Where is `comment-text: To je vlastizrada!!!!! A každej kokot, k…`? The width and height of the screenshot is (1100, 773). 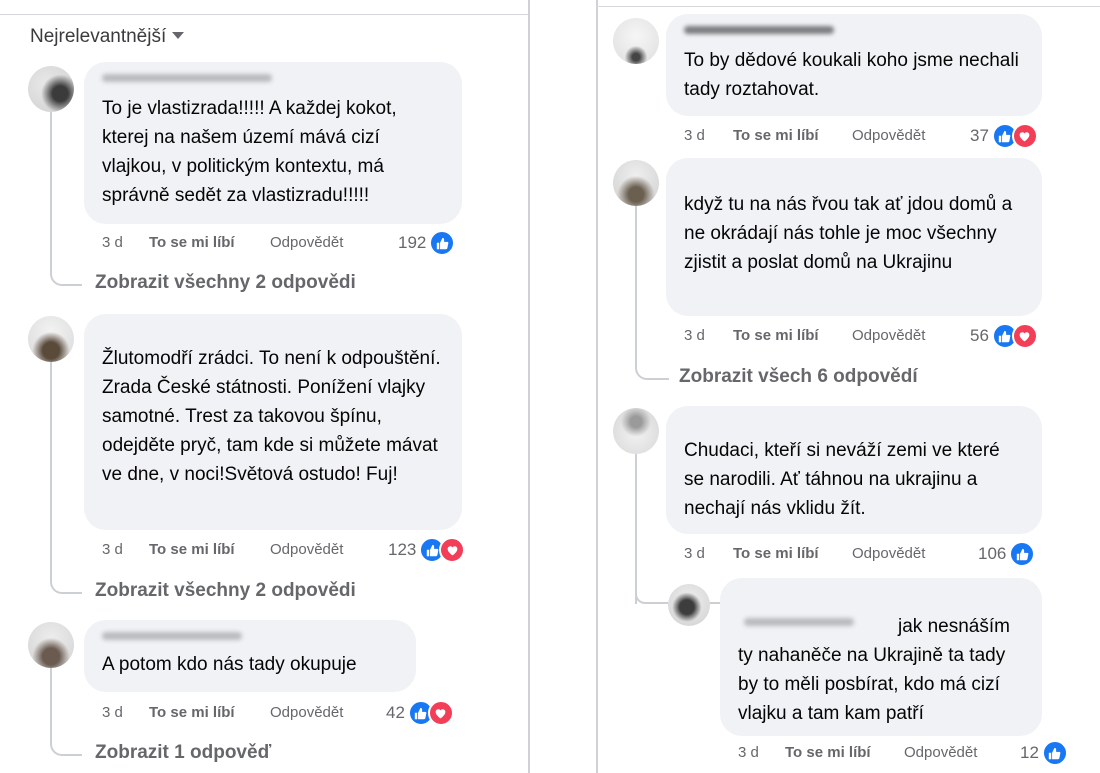 comment-text: To je vlastizrada!!!!! A každej kokot, k… is located at coordinates (249, 152).